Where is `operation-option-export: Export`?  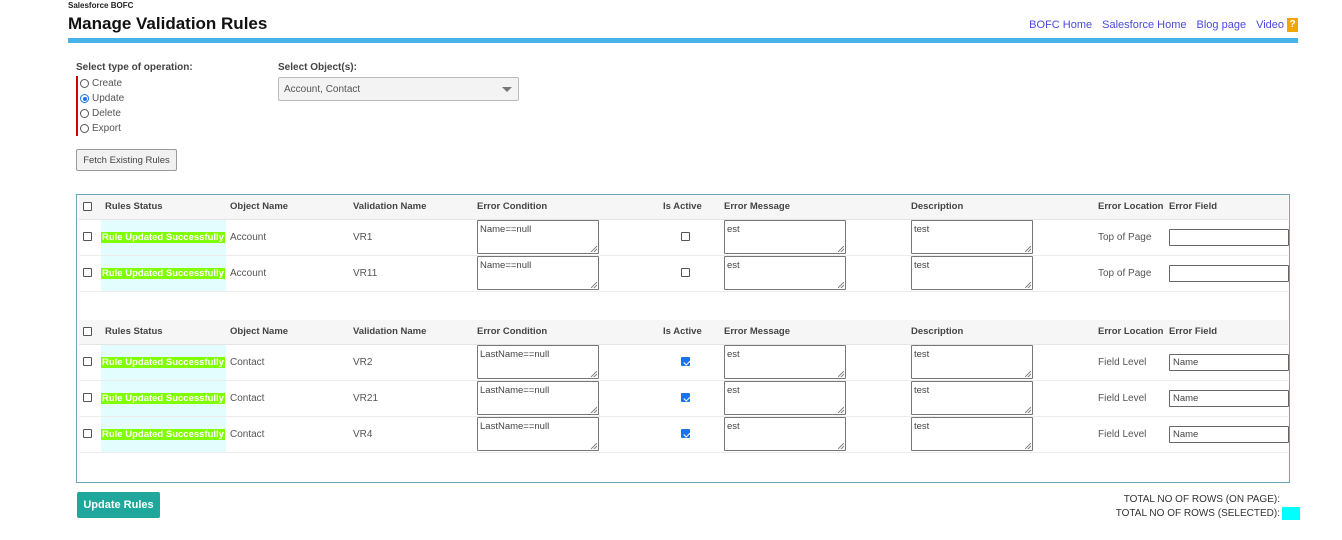
operation-option-export: Export is located at coordinates (136, 128).